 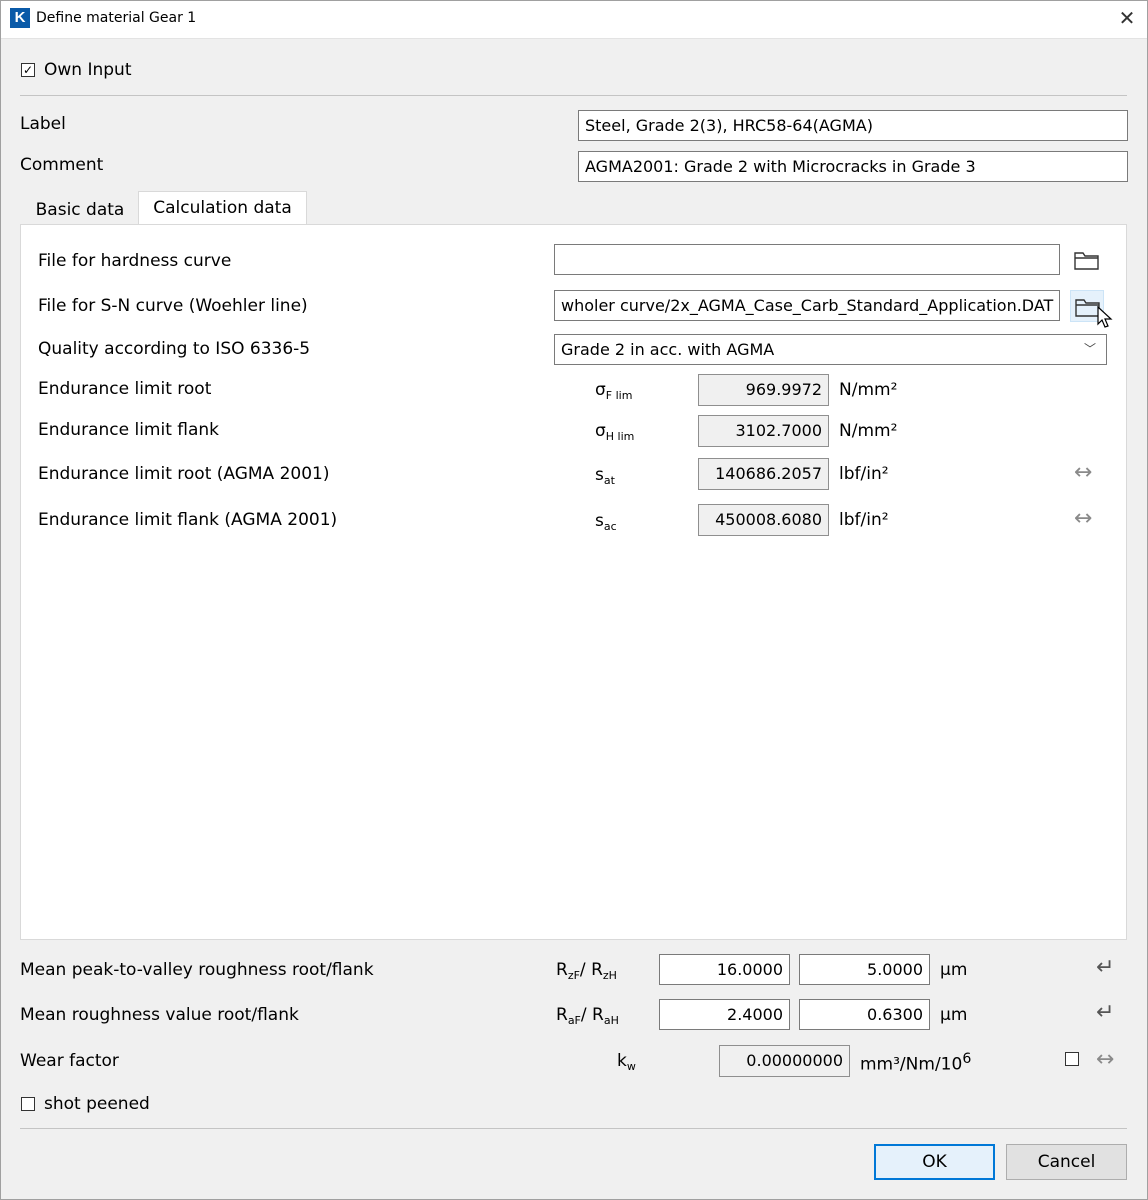 What do you see at coordinates (1087, 260) in the screenshot?
I see `folder-icon` at bounding box center [1087, 260].